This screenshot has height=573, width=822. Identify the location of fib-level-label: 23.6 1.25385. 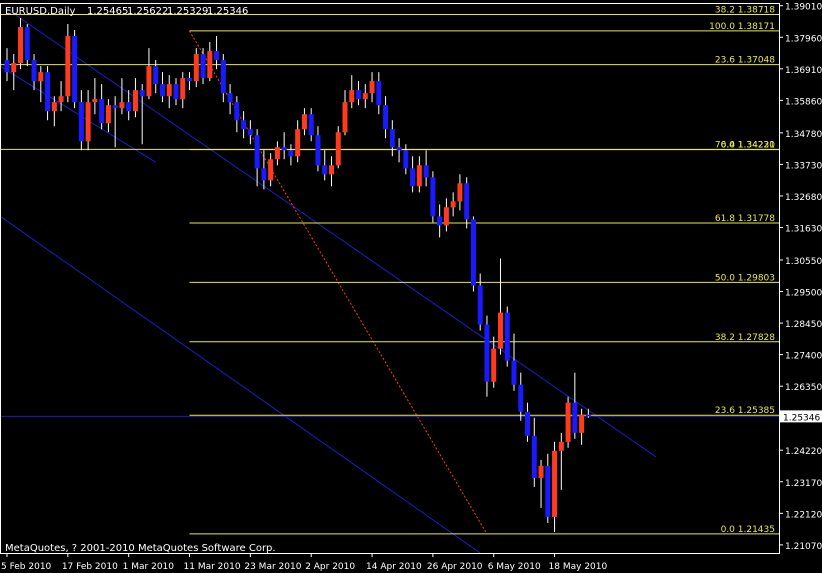
(745, 411).